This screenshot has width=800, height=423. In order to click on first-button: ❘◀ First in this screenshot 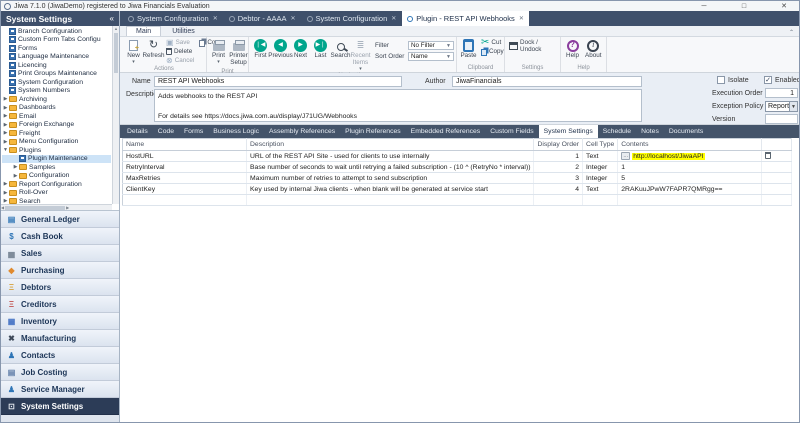, I will do `click(260, 49)`.